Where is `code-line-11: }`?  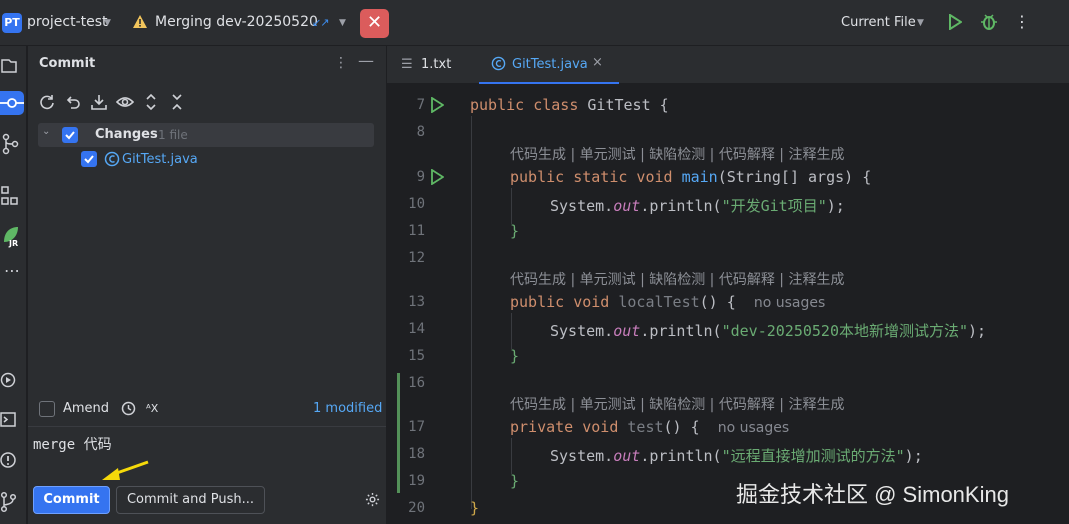
code-line-11: } is located at coordinates (515, 231).